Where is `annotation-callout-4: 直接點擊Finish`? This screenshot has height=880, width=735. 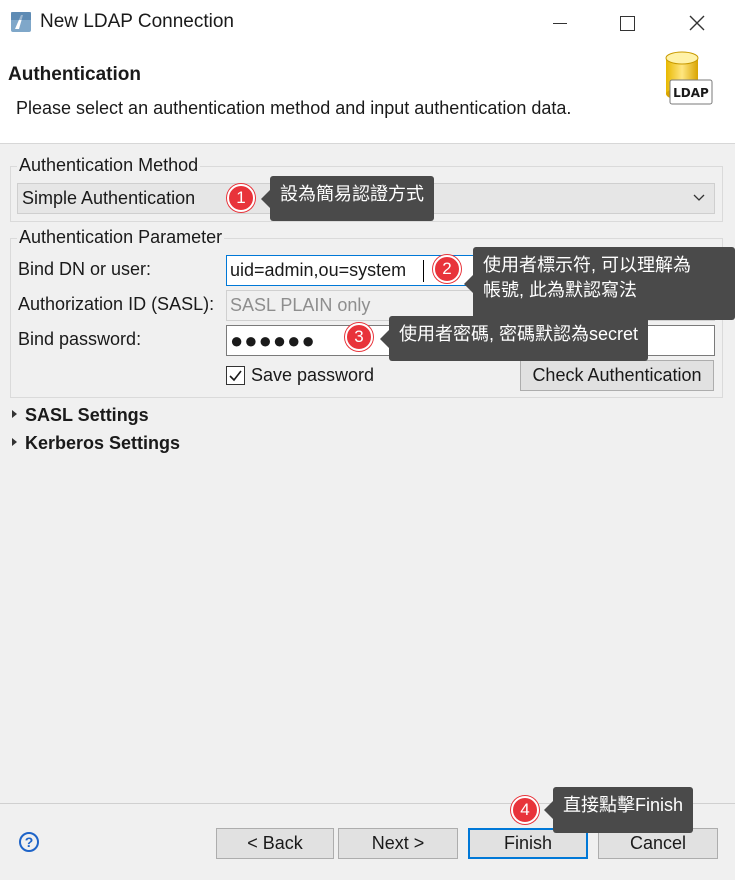 annotation-callout-4: 直接點擊Finish is located at coordinates (618, 810).